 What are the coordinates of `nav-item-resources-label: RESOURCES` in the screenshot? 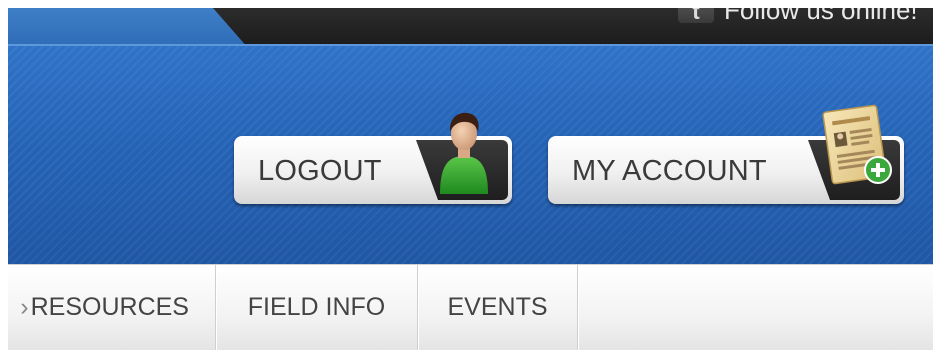 It's located at (109, 307).